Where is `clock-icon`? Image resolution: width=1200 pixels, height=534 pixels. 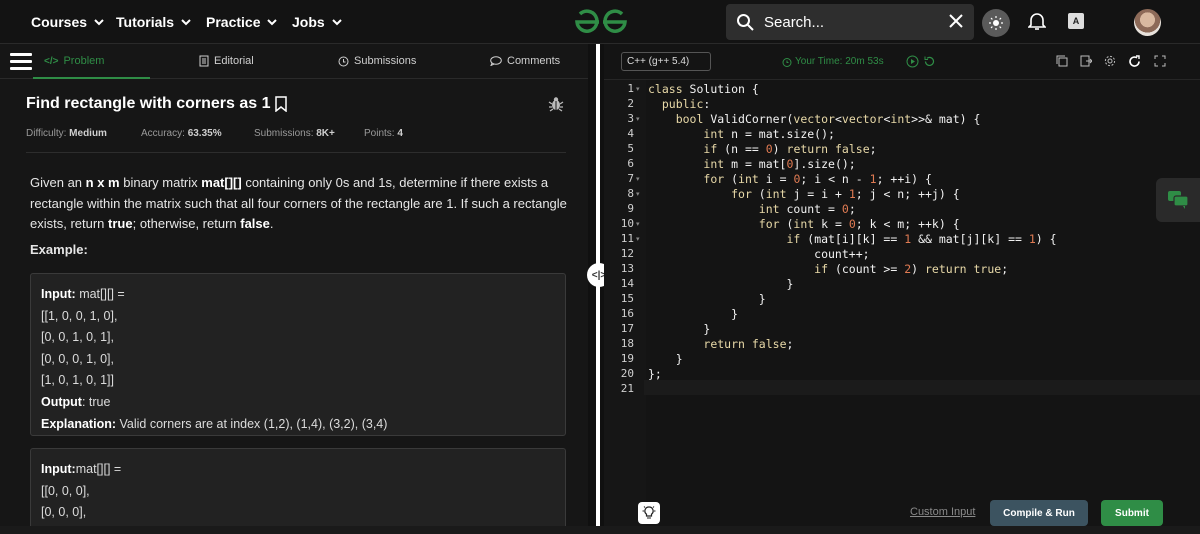 clock-icon is located at coordinates (343, 61).